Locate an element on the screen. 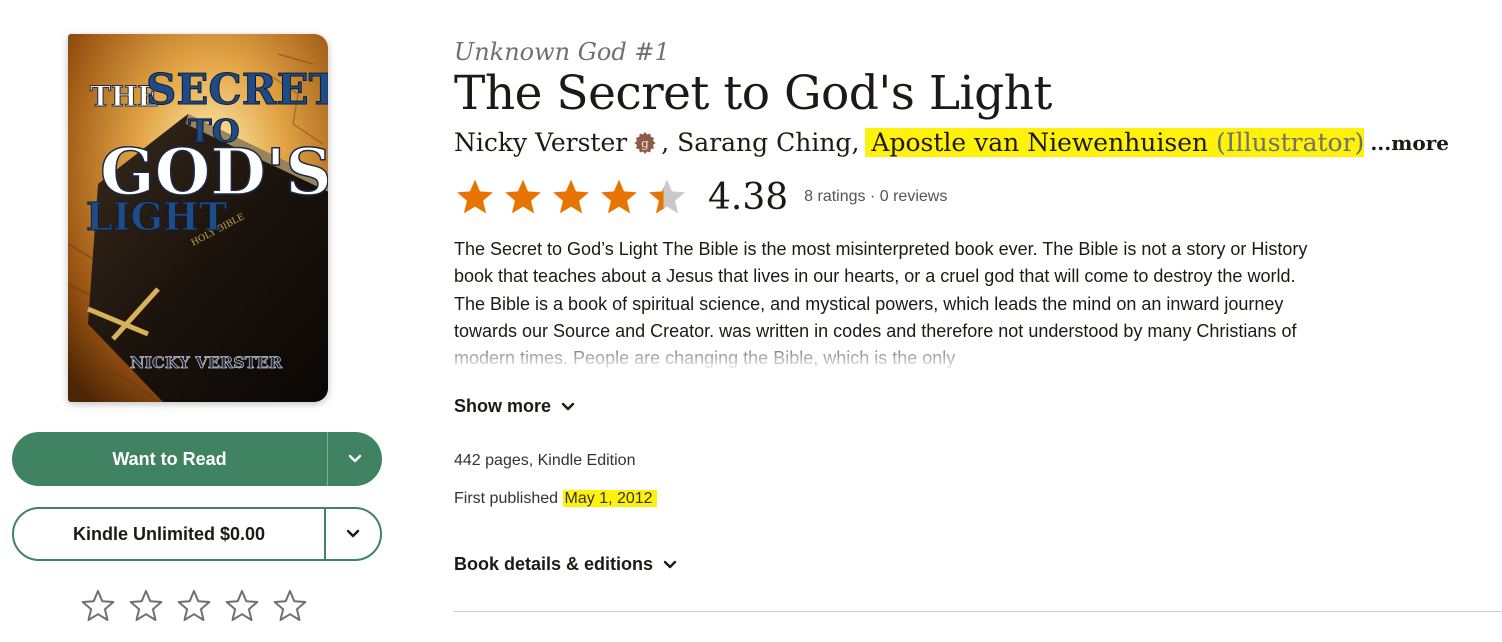  book-details-label: Book details & editions is located at coordinates (554, 564).